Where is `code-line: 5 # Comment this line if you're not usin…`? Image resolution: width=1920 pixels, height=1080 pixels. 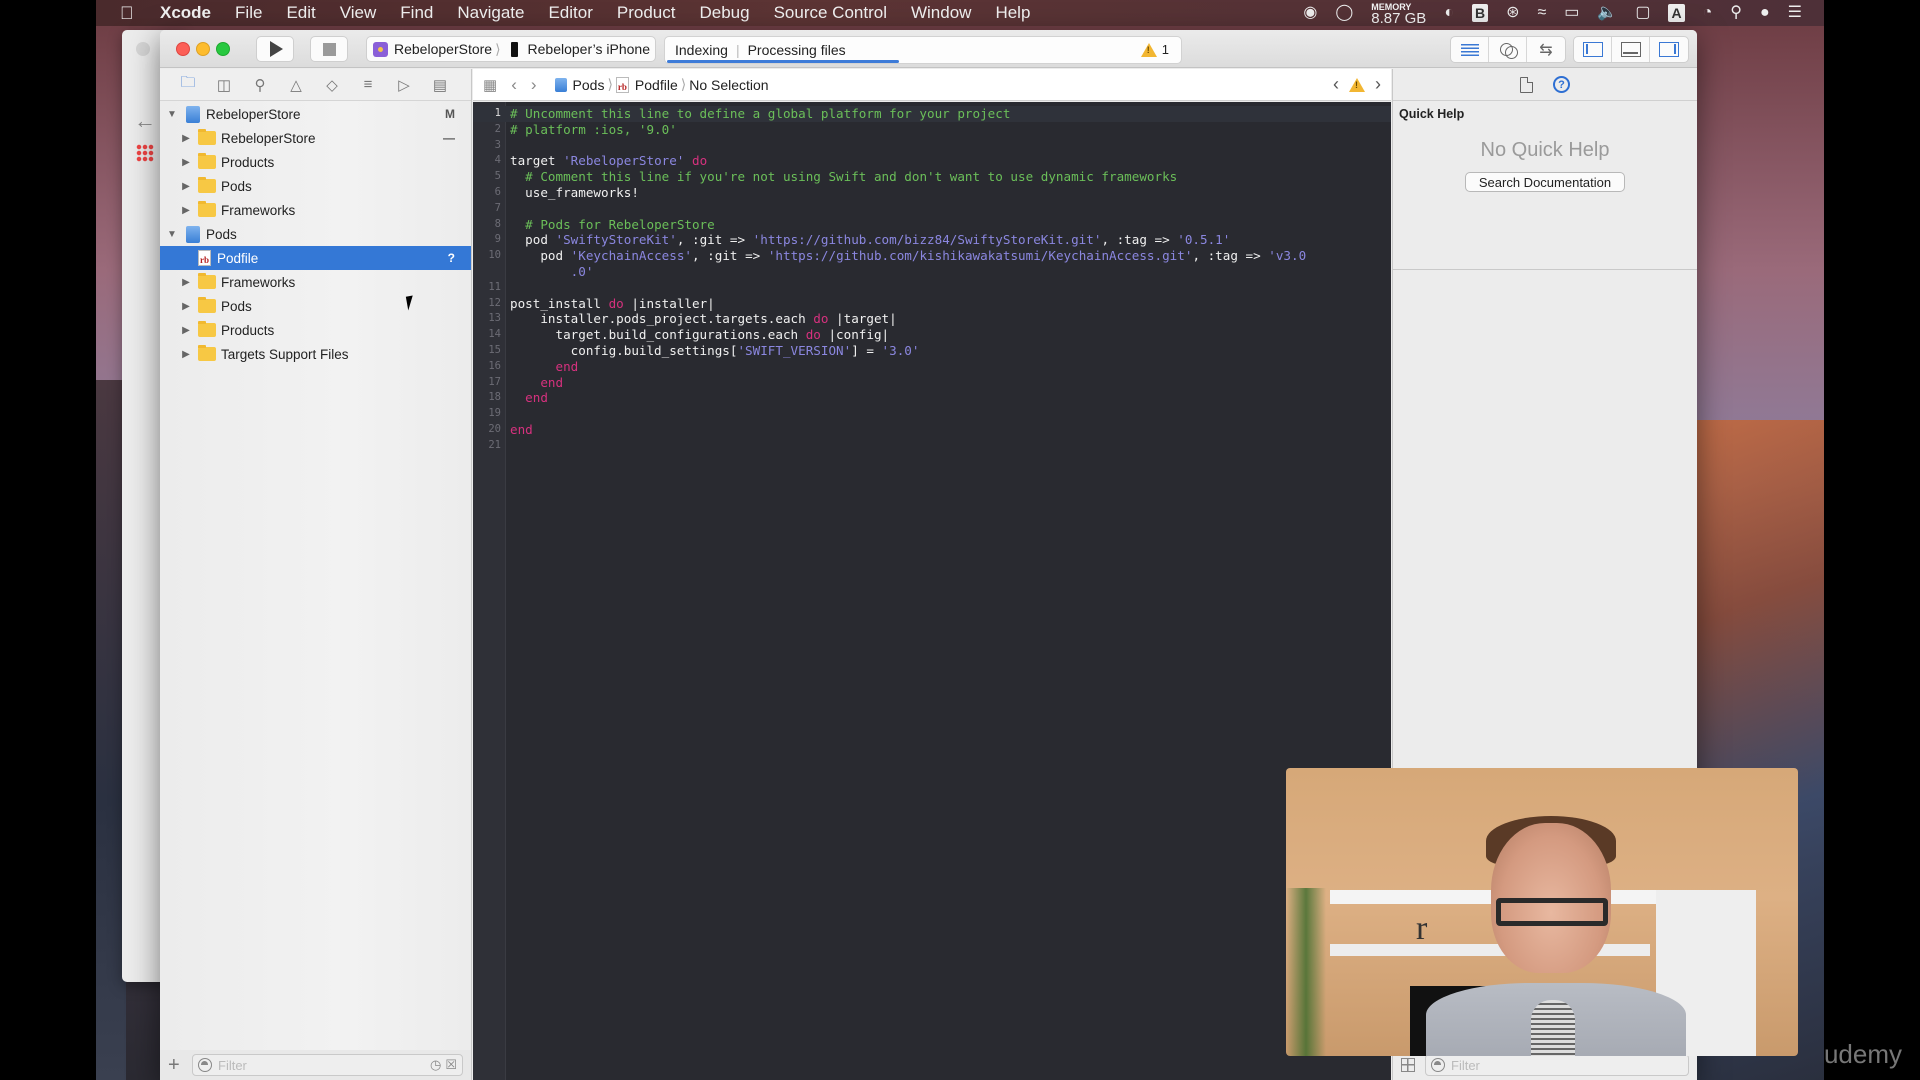
code-line: 5 # Comment this line if you're not usin… is located at coordinates (932, 177).